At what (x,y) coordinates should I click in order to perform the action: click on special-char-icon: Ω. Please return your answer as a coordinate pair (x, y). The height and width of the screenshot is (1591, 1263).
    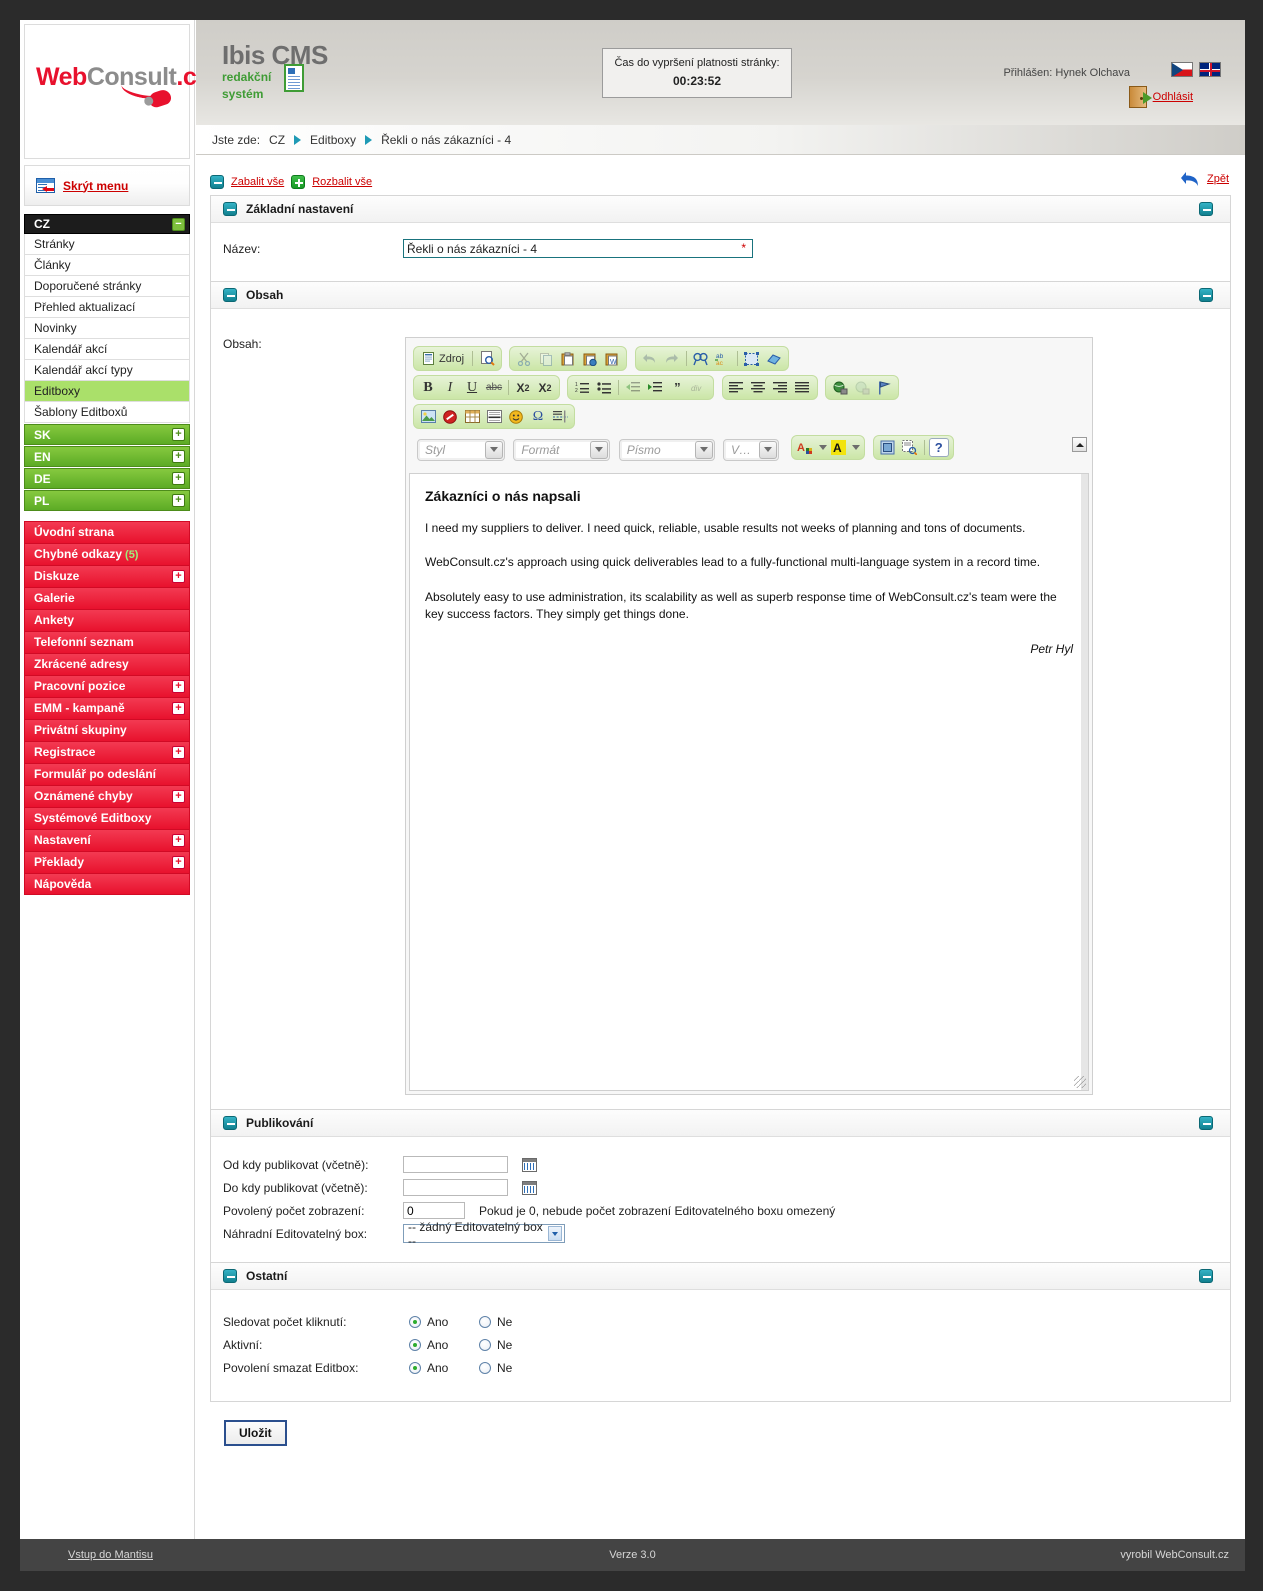
    Looking at the image, I should click on (538, 416).